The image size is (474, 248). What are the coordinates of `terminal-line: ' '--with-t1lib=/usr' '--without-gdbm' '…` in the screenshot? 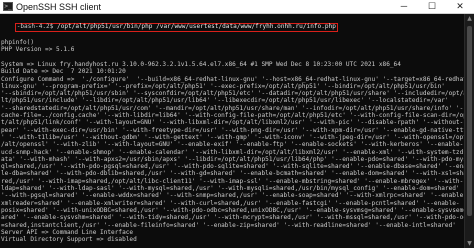 It's located at (232, 137).